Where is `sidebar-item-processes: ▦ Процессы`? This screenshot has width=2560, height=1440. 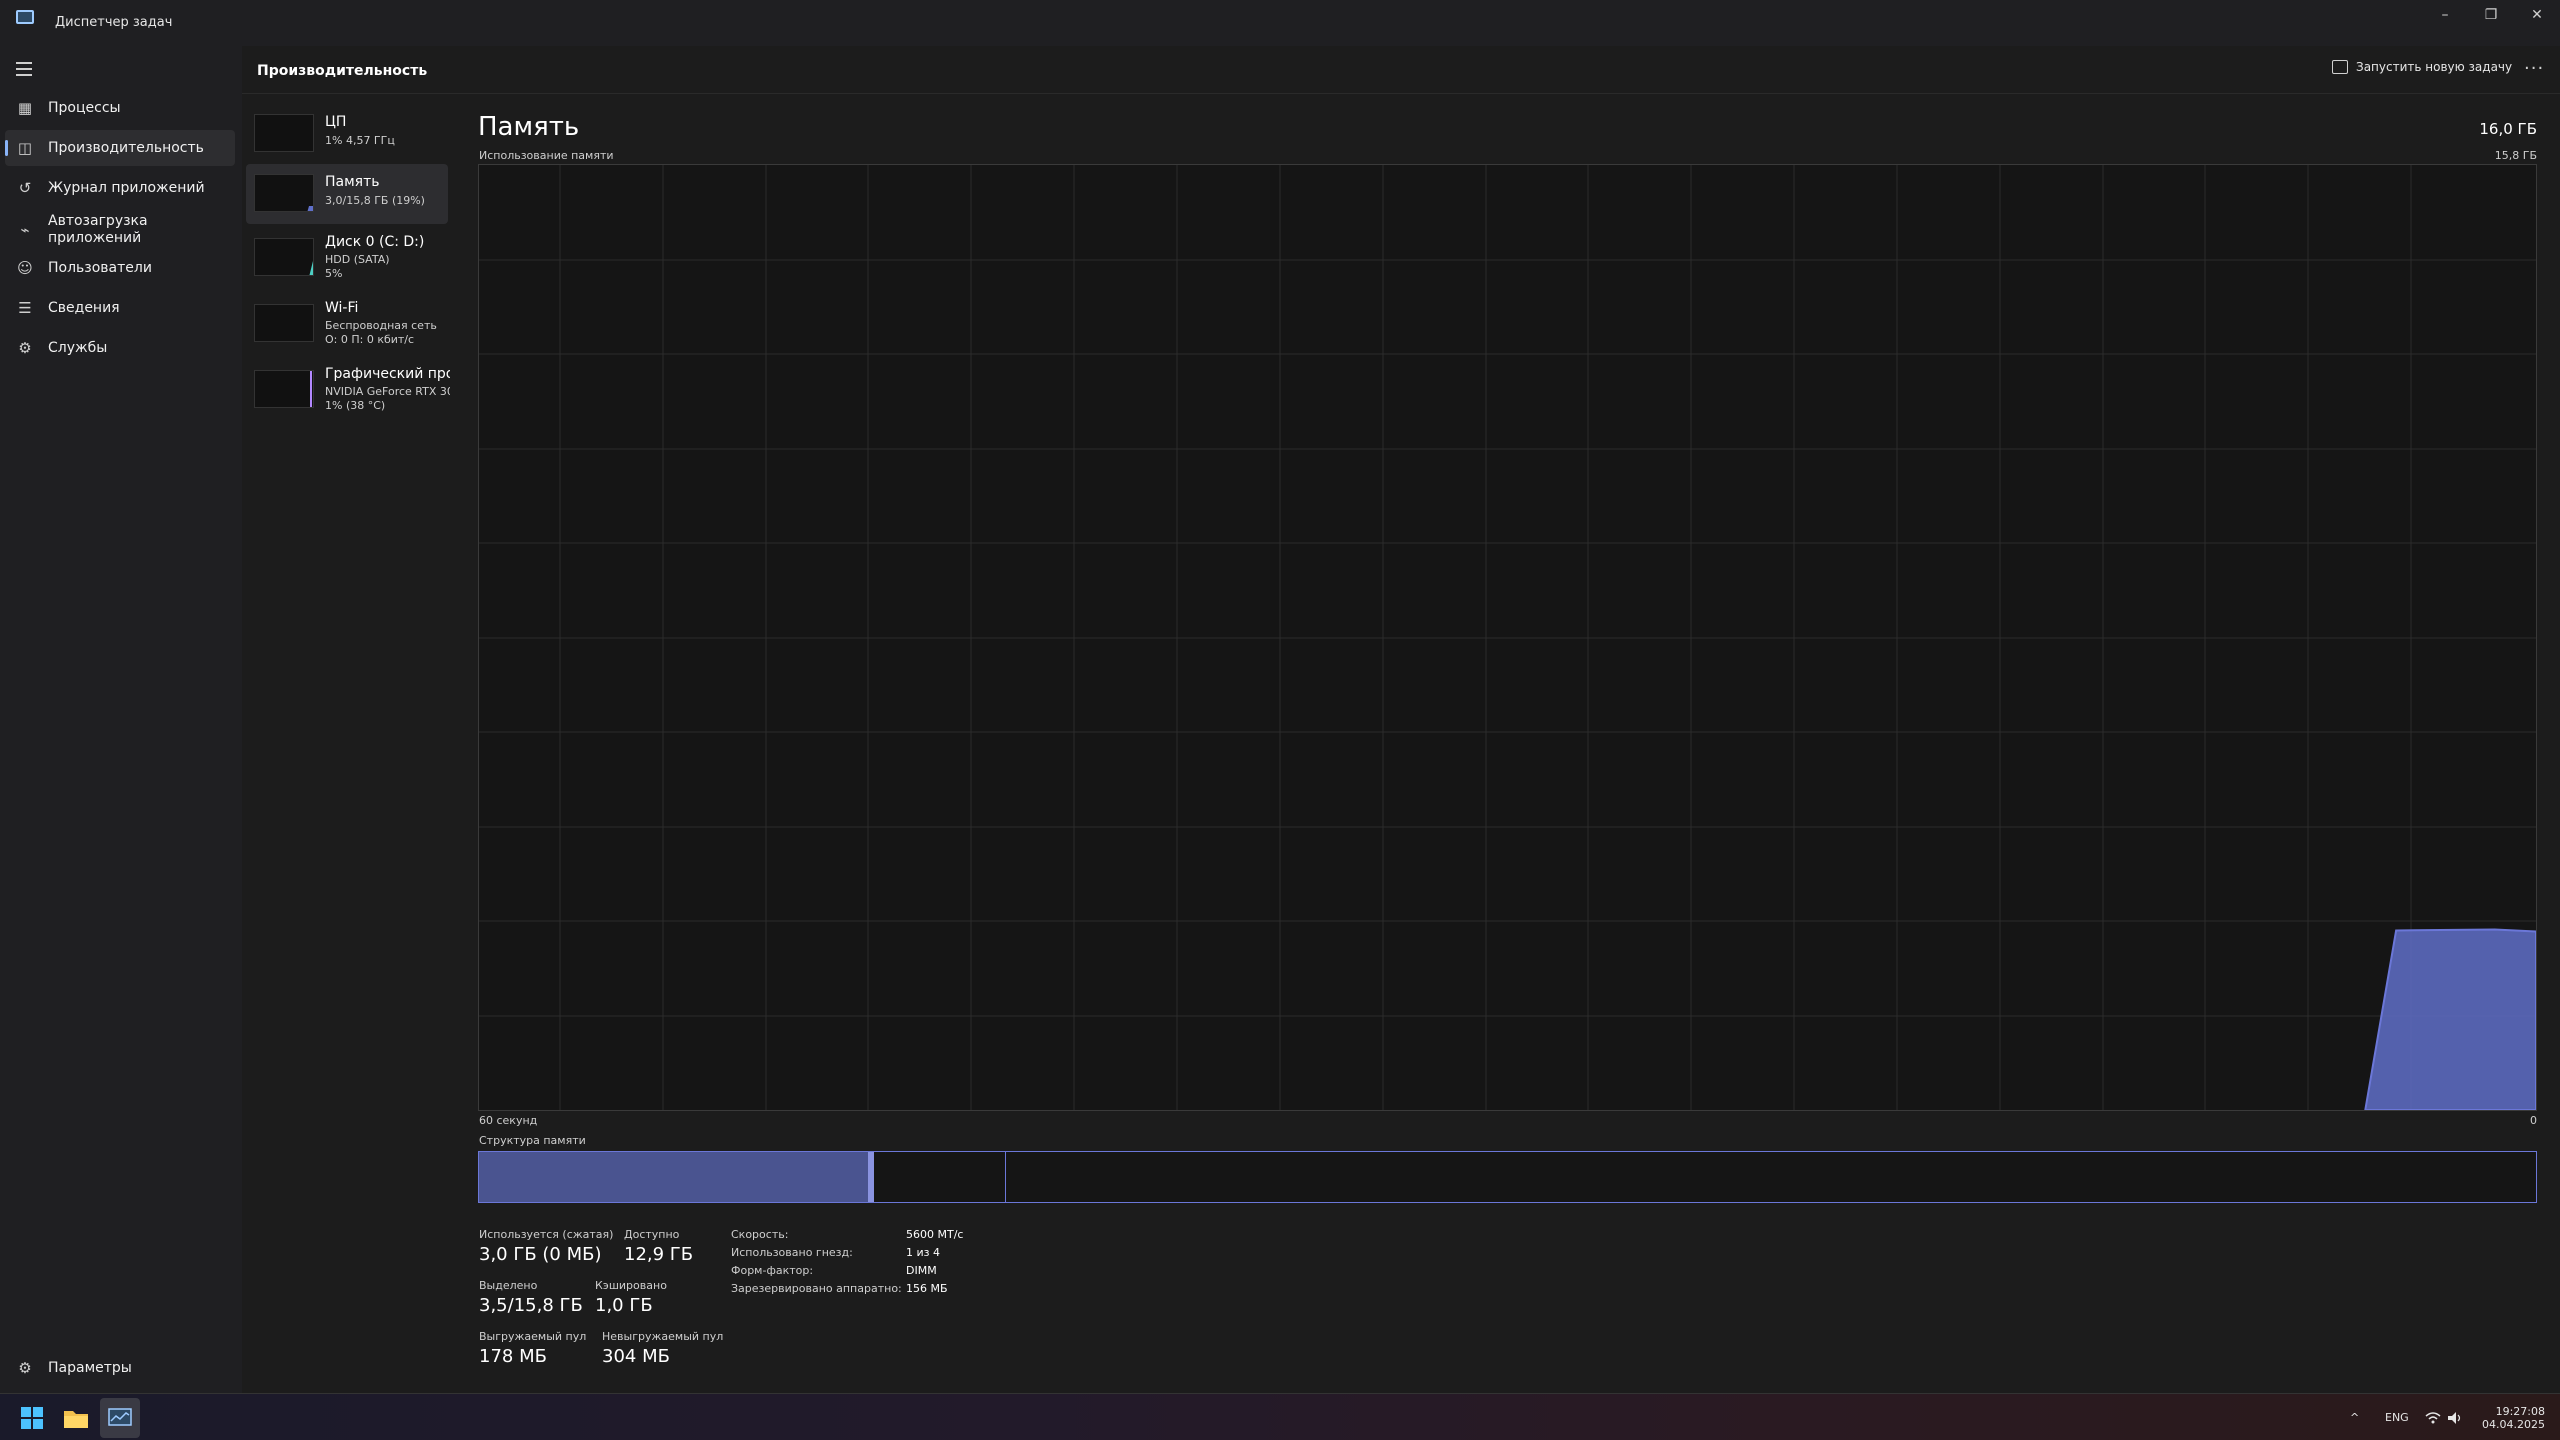
sidebar-item-processes: ▦ Процессы is located at coordinates (120, 108).